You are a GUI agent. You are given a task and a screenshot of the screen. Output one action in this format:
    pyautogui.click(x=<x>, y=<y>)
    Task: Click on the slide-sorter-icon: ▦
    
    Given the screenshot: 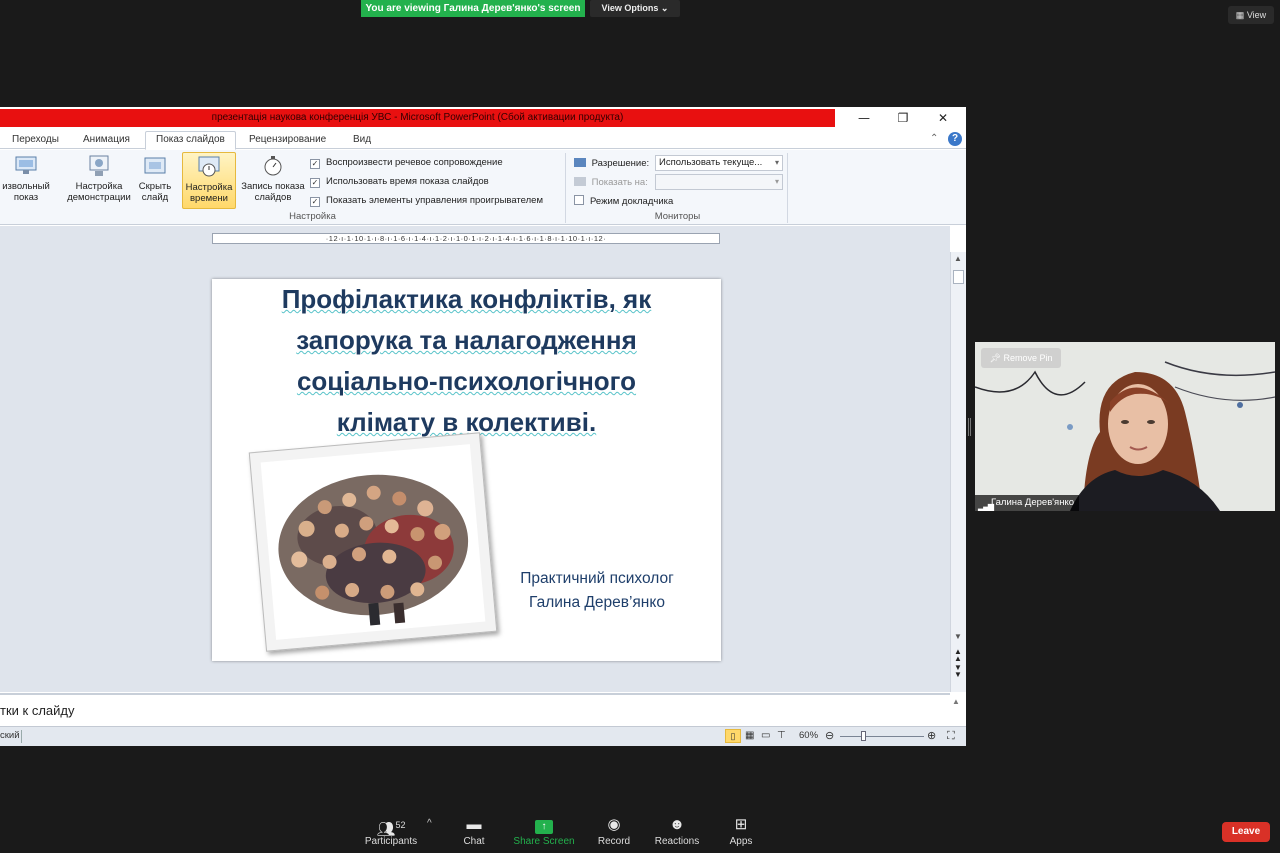 What is the action you would take?
    pyautogui.click(x=749, y=736)
    